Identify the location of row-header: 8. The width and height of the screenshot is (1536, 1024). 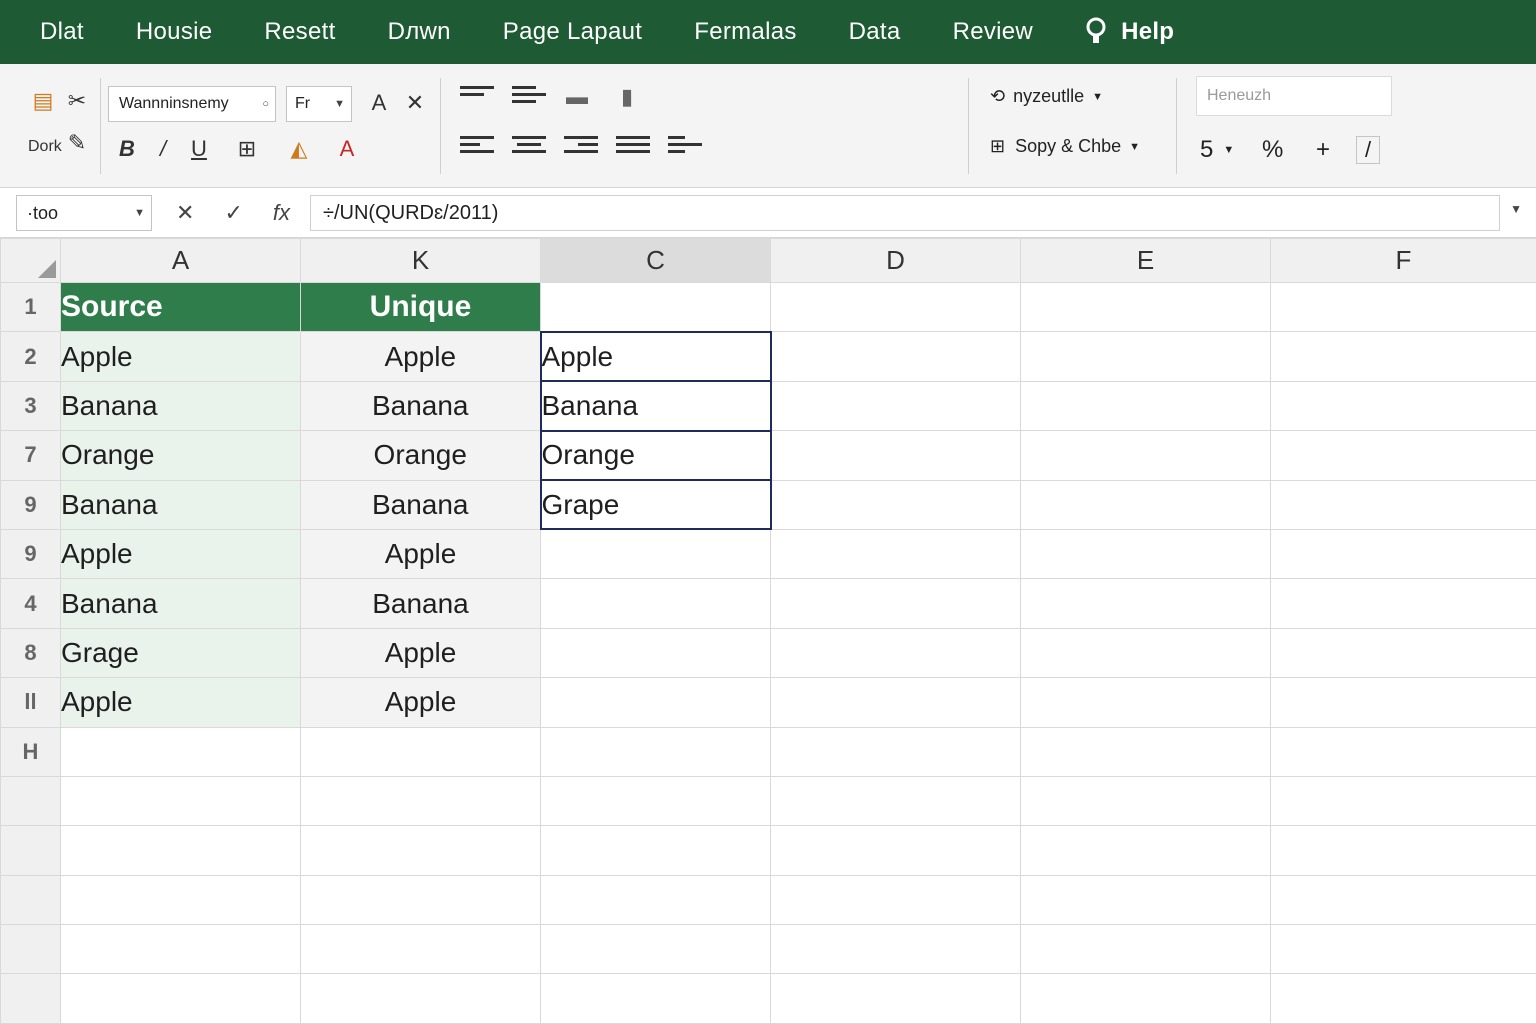
(30, 653).